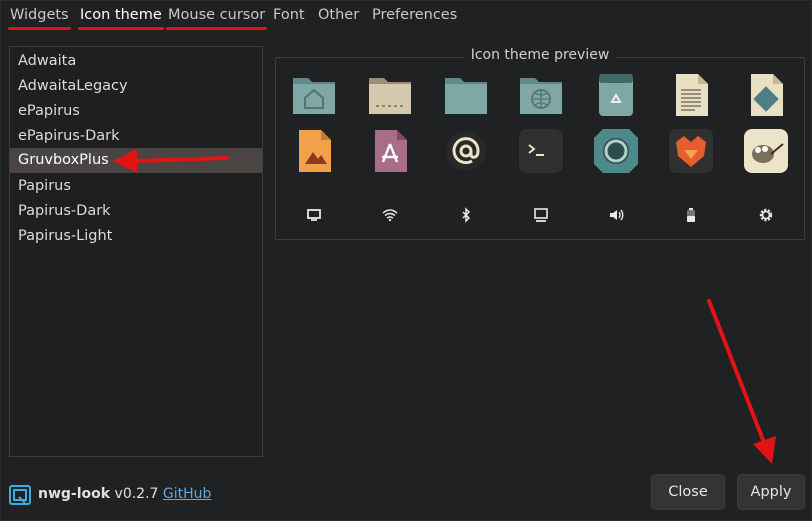 This screenshot has width=812, height=521. I want to click on apply-button: Apply, so click(771, 492).